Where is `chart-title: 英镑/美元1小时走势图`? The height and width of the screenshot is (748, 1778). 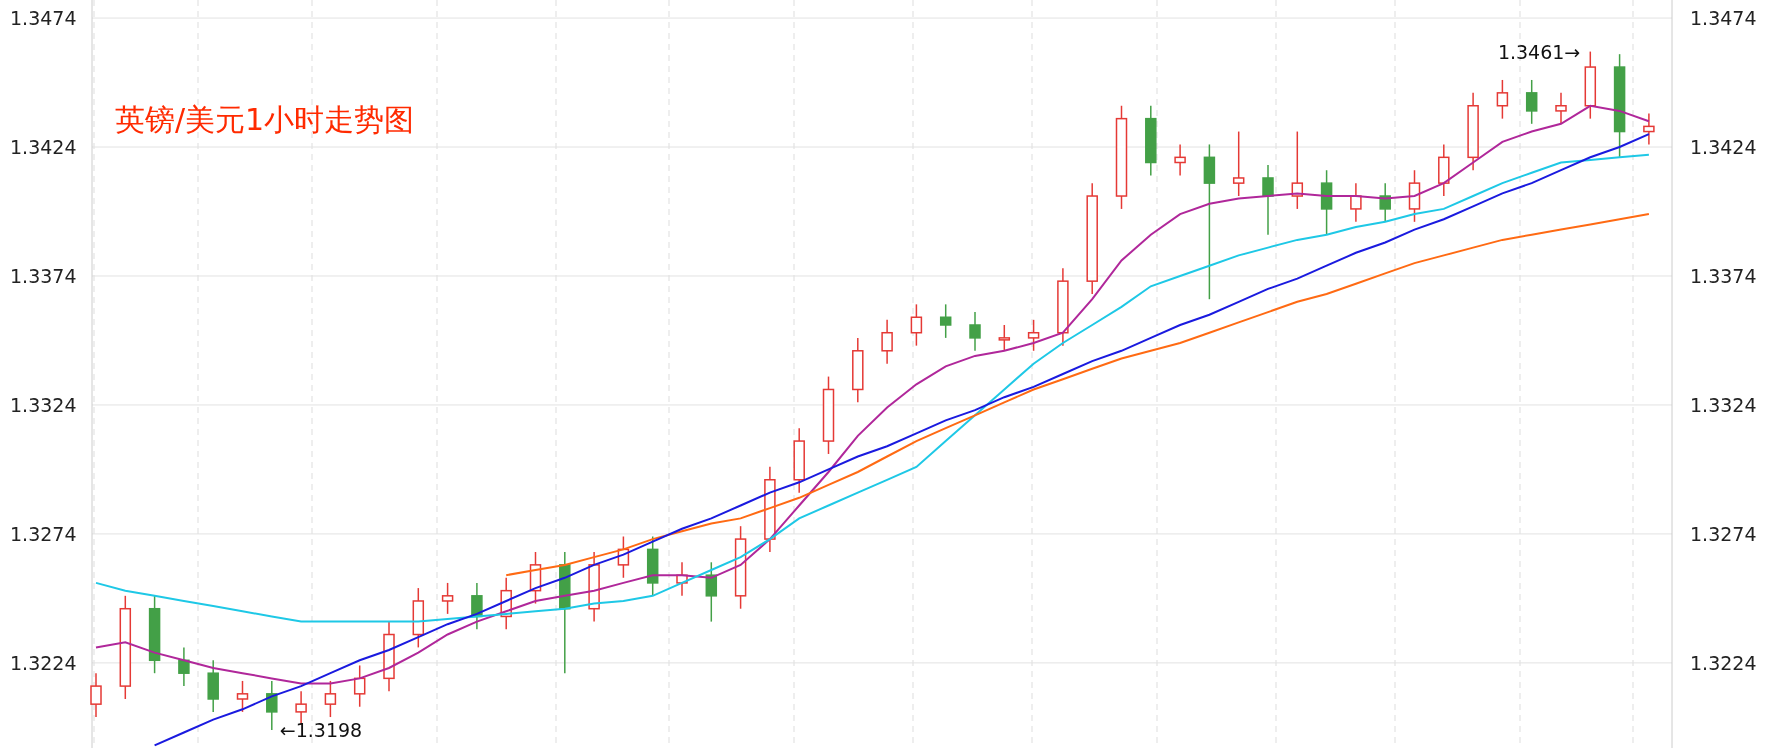 chart-title: 英镑/美元1小时走势图 is located at coordinates (265, 119).